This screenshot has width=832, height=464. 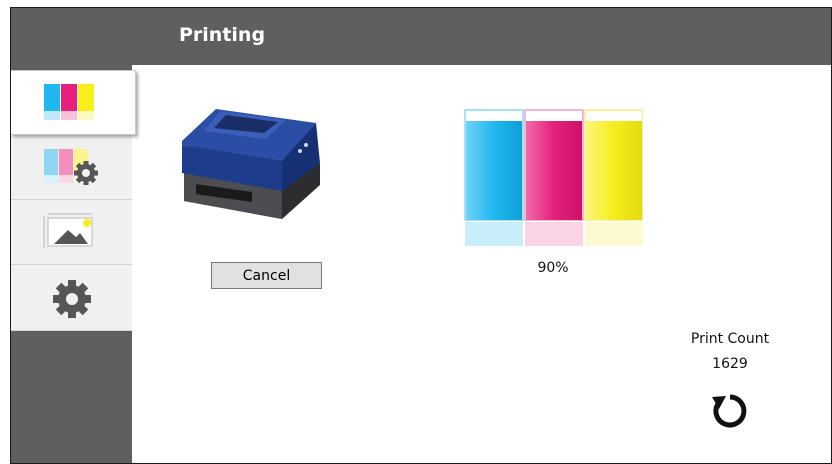 I want to click on ink-level-percent: 90%, so click(x=553, y=268).